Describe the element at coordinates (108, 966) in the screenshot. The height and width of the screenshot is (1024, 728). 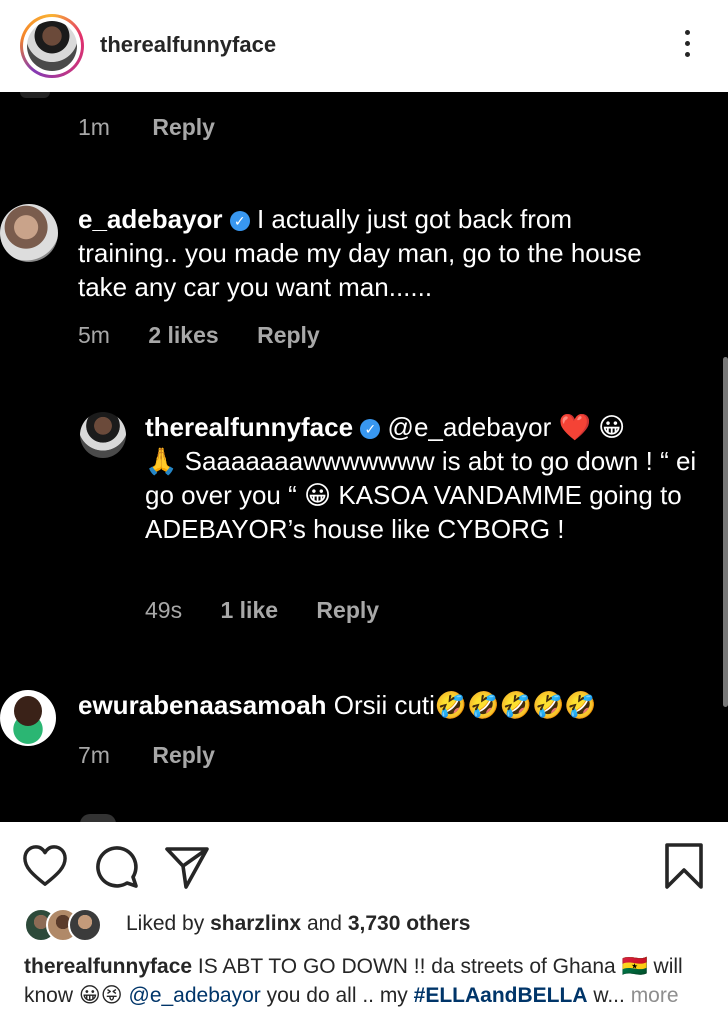
I see `caption-username: therealfunnyface` at that location.